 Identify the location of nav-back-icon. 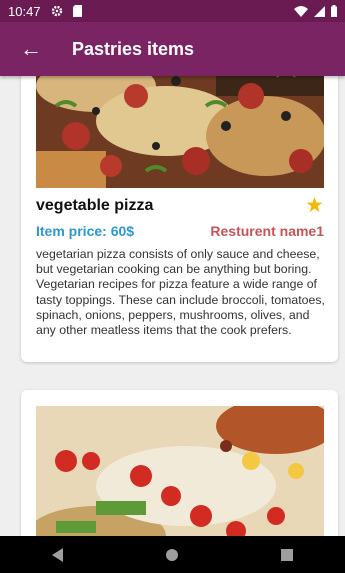
(57, 554).